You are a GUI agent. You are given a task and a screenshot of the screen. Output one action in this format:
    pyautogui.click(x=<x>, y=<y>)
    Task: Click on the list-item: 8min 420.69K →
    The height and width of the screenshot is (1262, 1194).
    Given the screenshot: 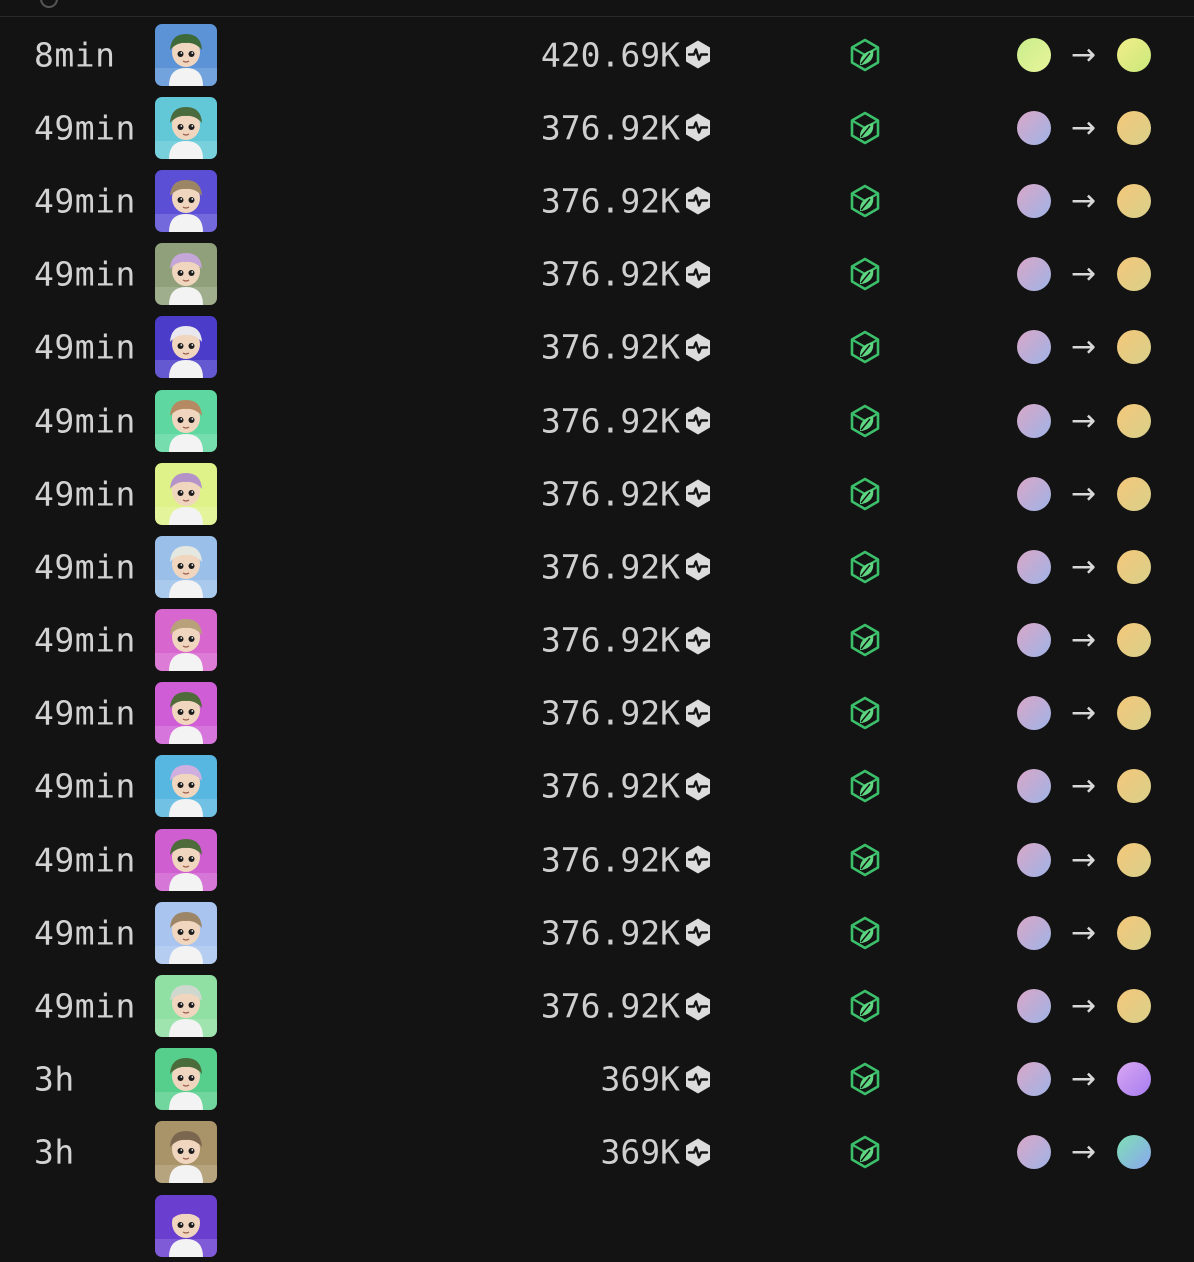 What is the action you would take?
    pyautogui.click(x=597, y=54)
    